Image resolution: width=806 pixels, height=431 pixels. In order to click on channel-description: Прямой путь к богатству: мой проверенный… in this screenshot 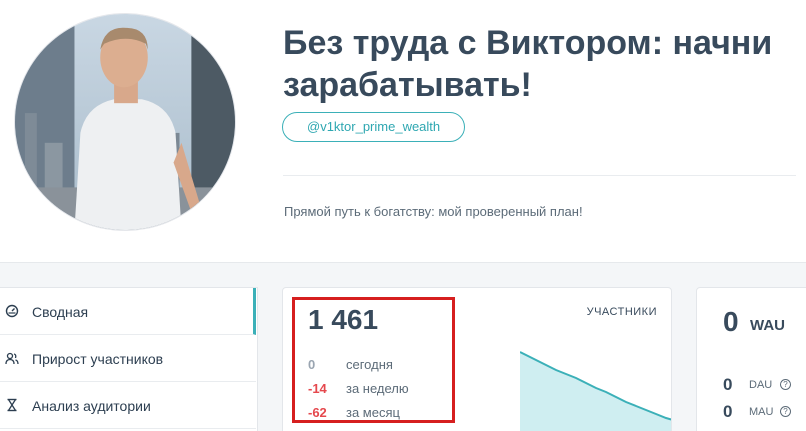, I will do `click(433, 211)`.